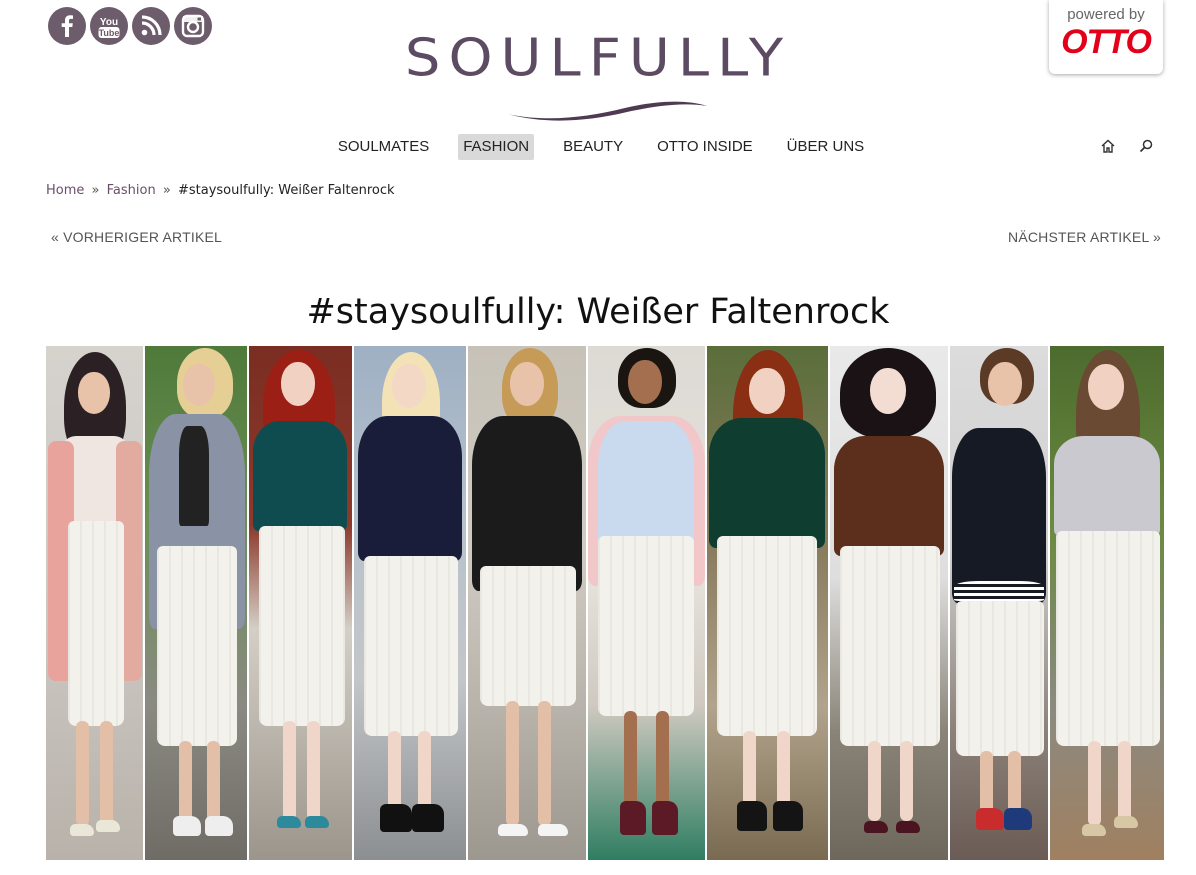 The height and width of the screenshot is (875, 1196). What do you see at coordinates (1108, 146) in the screenshot?
I see `home-icon` at bounding box center [1108, 146].